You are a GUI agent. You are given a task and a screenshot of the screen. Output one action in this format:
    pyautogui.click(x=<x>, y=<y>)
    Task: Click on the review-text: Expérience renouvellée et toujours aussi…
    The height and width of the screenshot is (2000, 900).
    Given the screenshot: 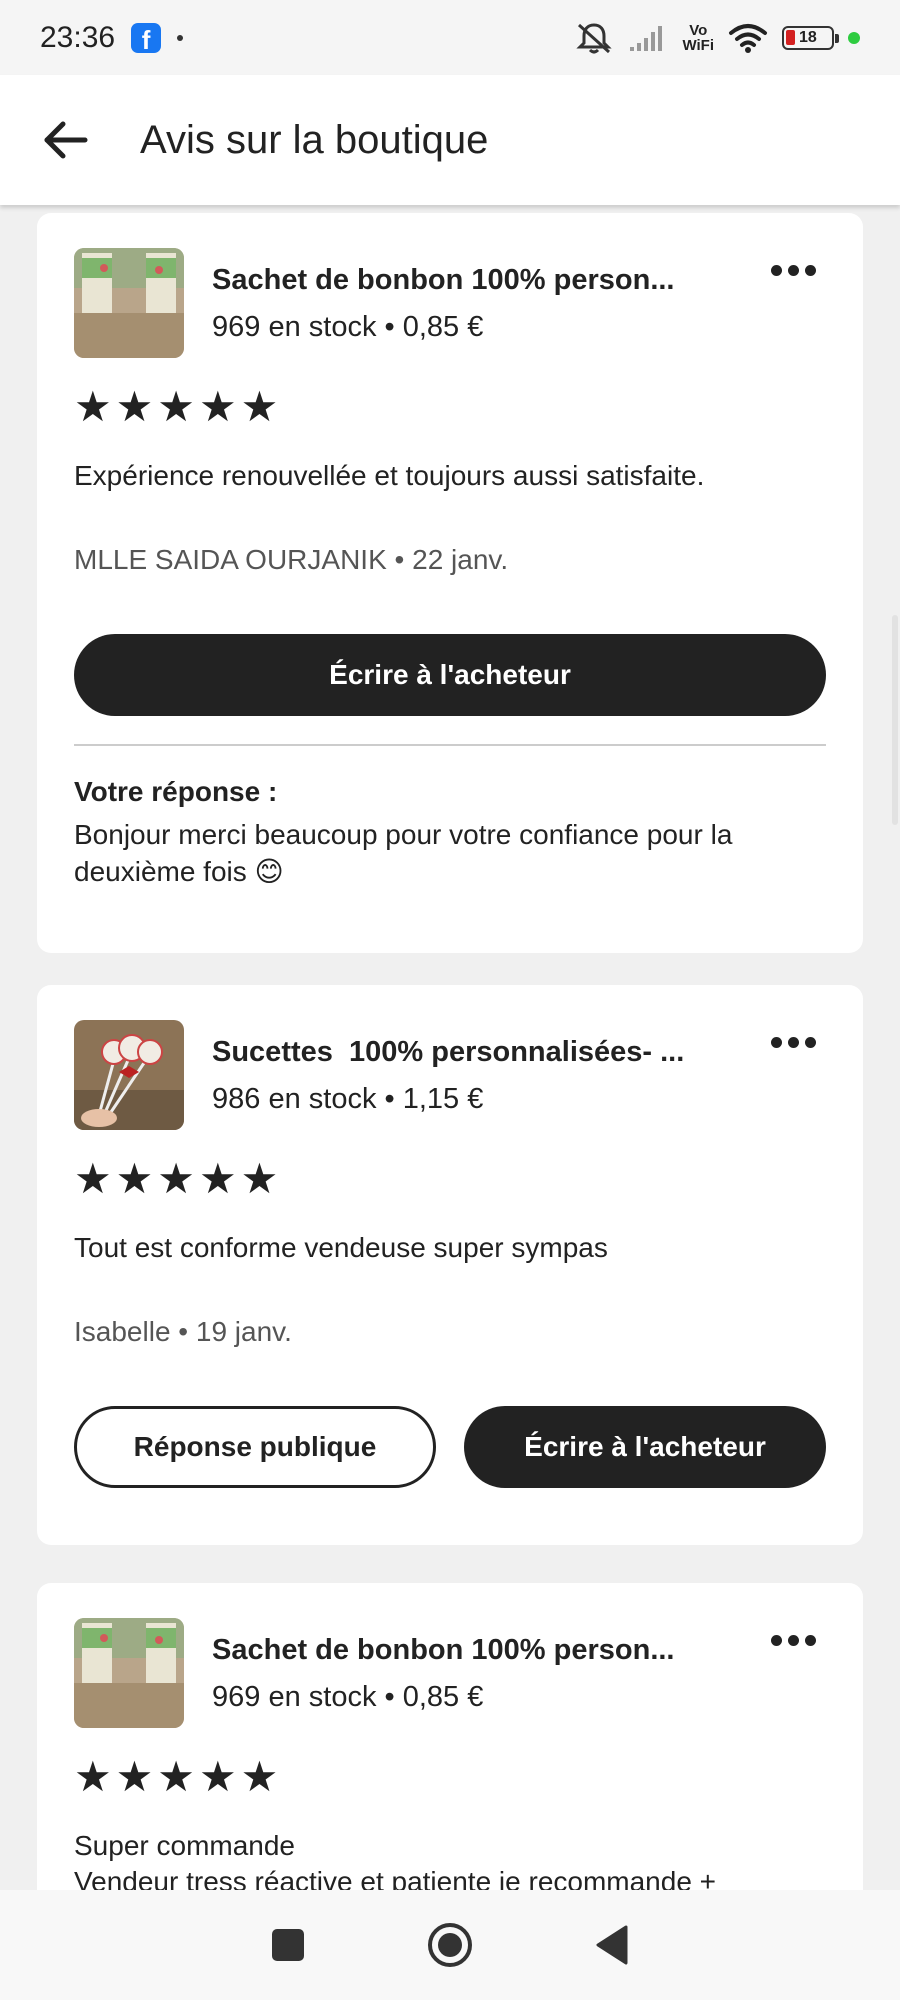 What is the action you would take?
    pyautogui.click(x=389, y=475)
    